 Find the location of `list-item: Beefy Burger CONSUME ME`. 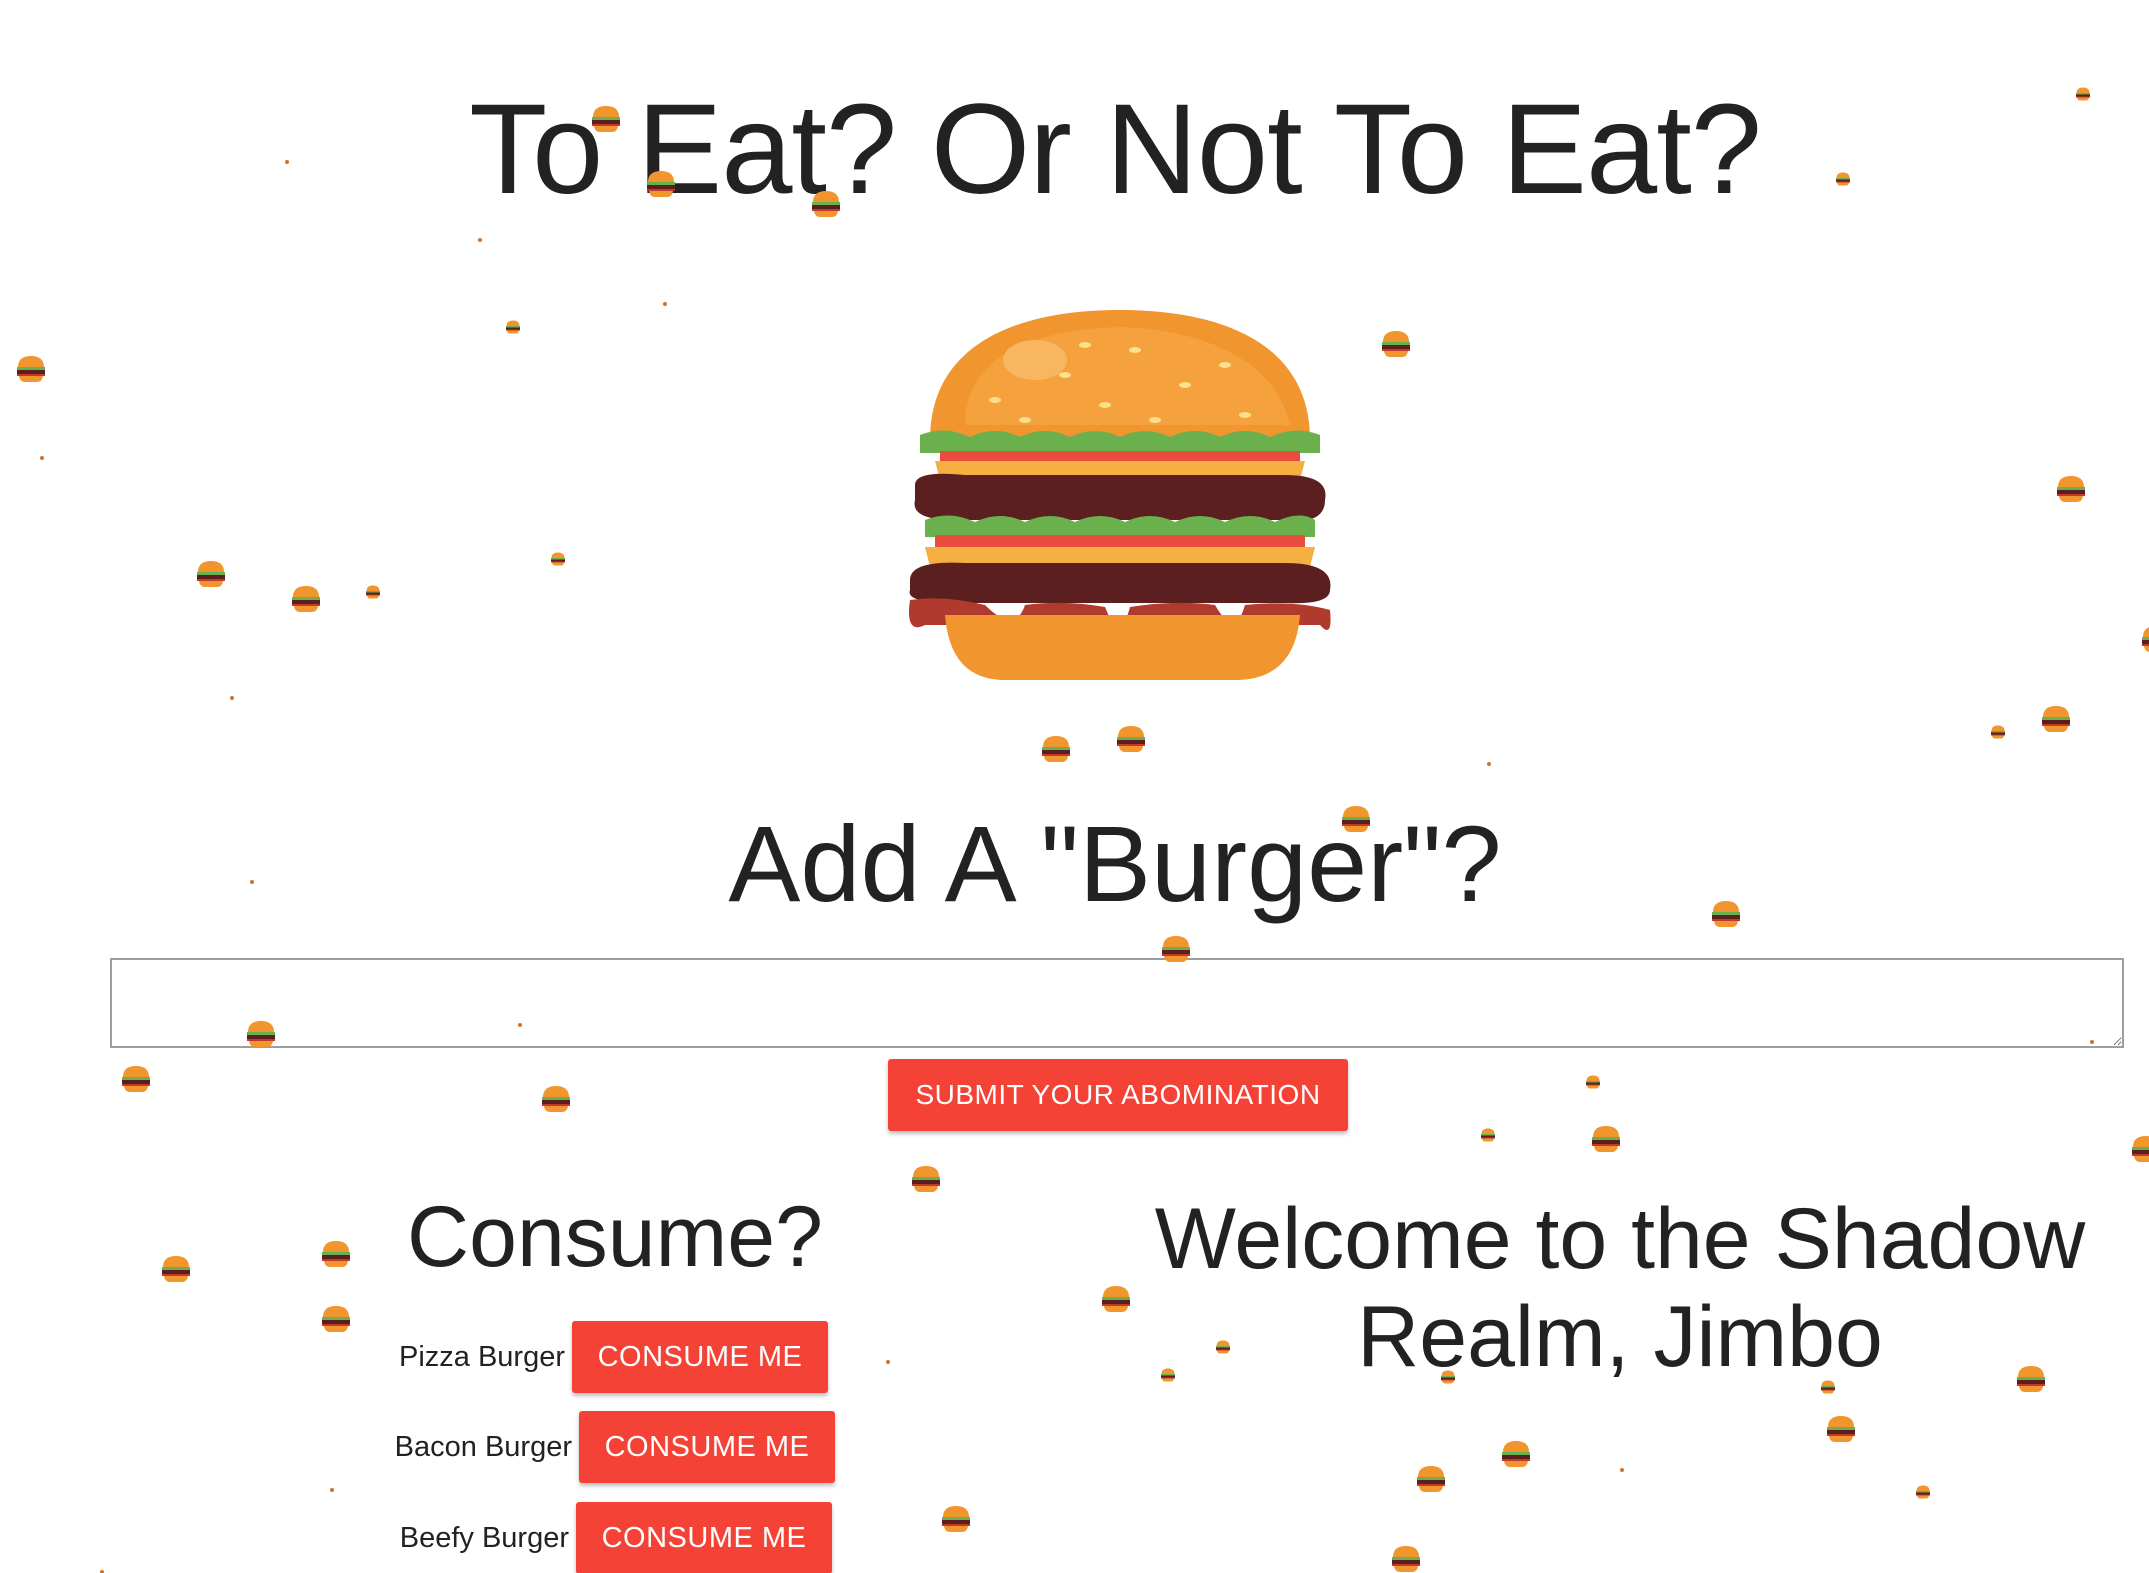

list-item: Beefy Burger CONSUME ME is located at coordinates (610, 1537).